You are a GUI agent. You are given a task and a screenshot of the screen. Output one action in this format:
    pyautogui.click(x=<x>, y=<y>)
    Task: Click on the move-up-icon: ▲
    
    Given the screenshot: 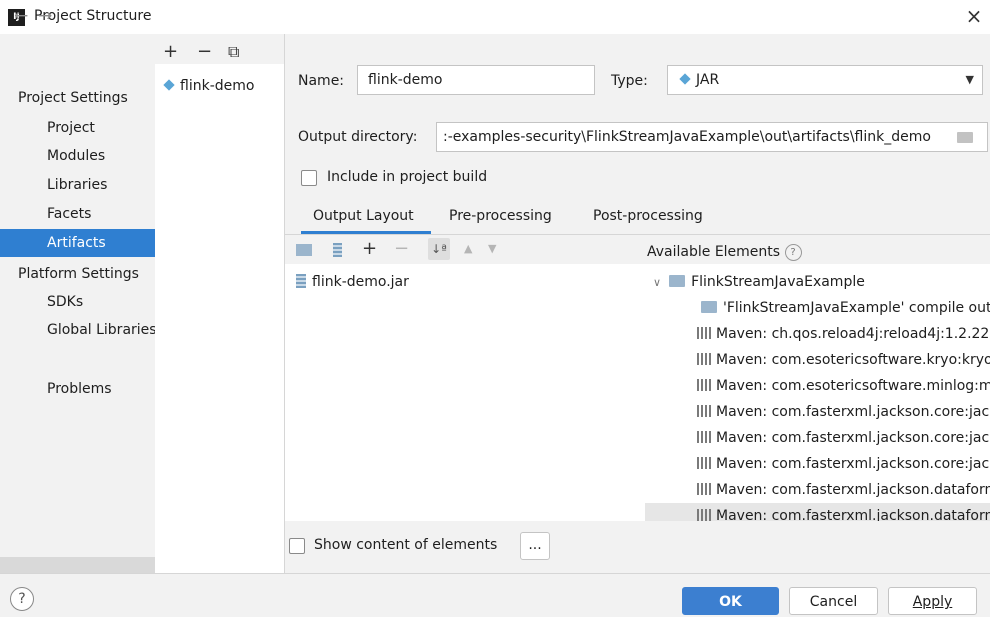 What is the action you would take?
    pyautogui.click(x=468, y=248)
    